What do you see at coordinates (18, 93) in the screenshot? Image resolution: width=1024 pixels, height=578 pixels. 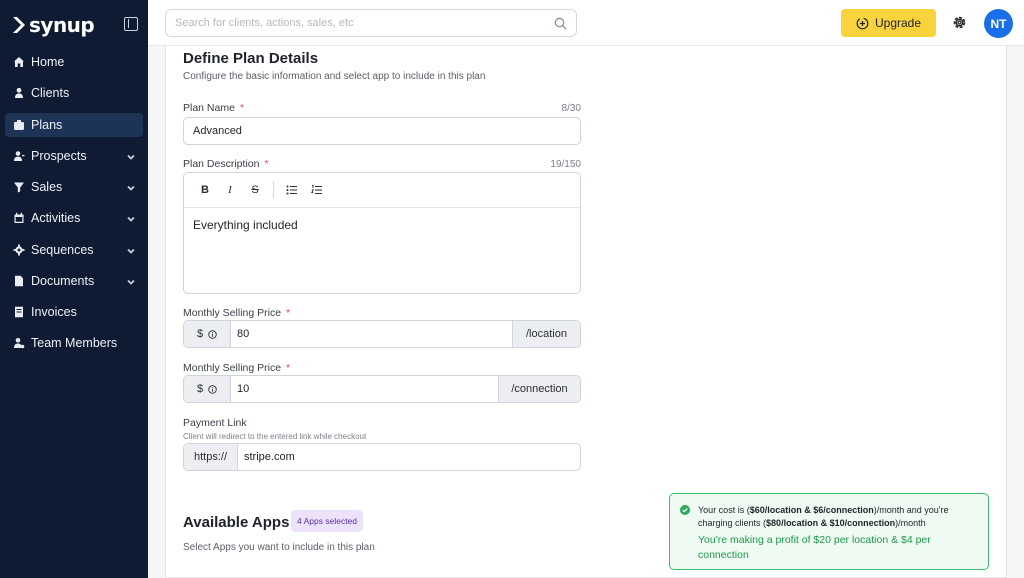 I see `person-icon` at bounding box center [18, 93].